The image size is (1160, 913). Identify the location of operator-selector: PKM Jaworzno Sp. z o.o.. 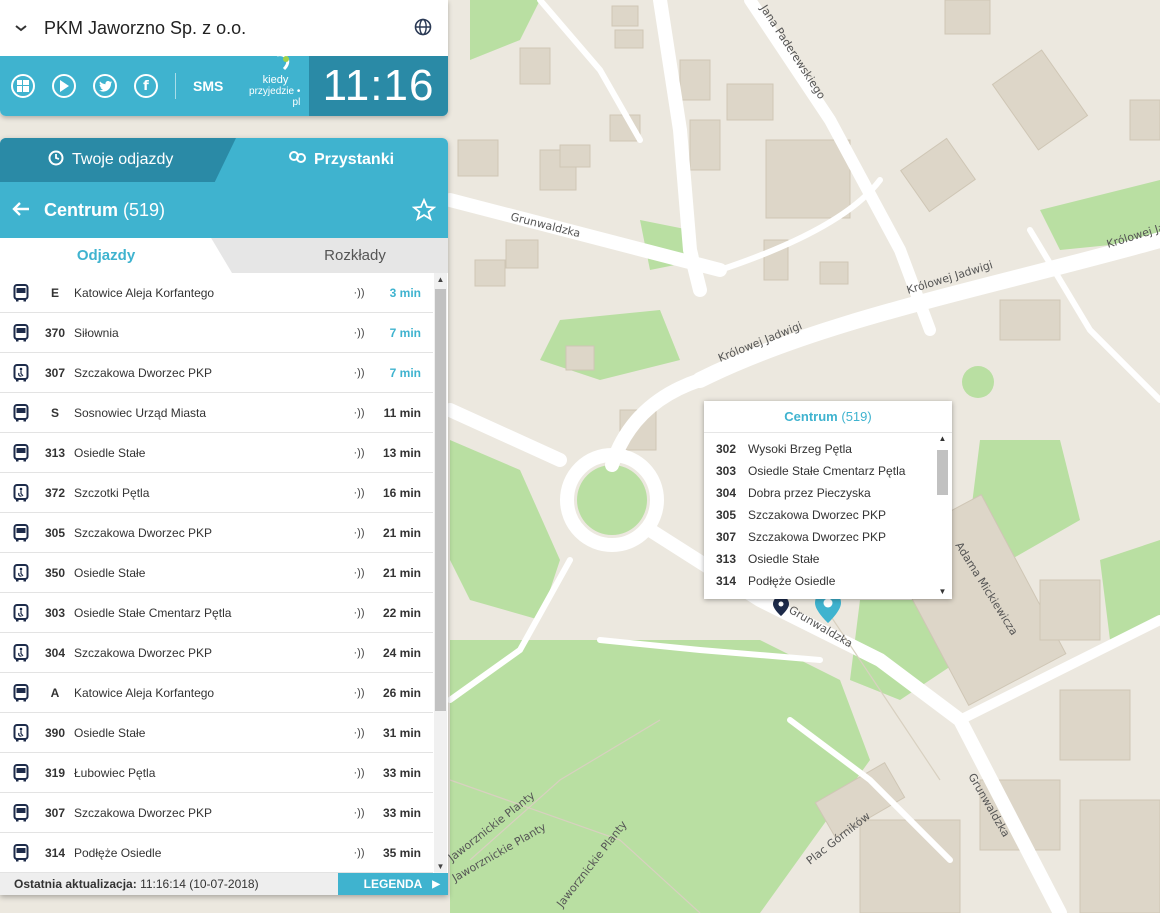
(224, 28).